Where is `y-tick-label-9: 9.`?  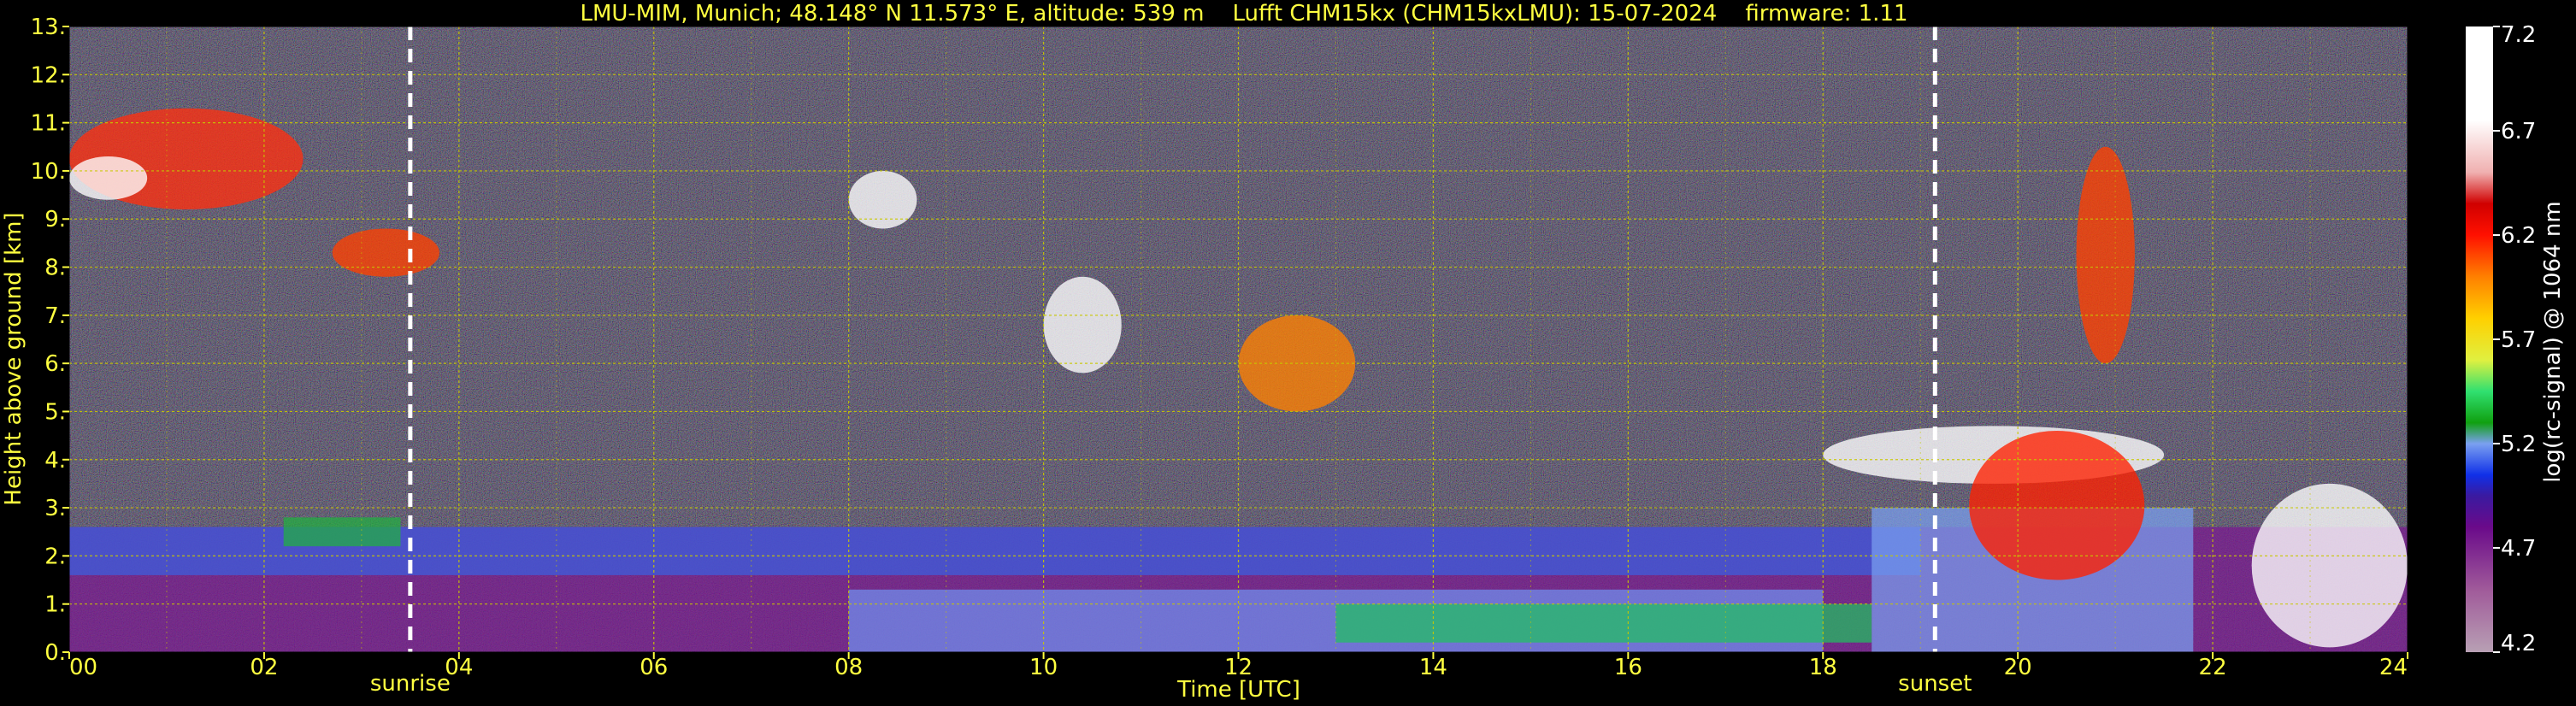 y-tick-label-9: 9. is located at coordinates (55, 219).